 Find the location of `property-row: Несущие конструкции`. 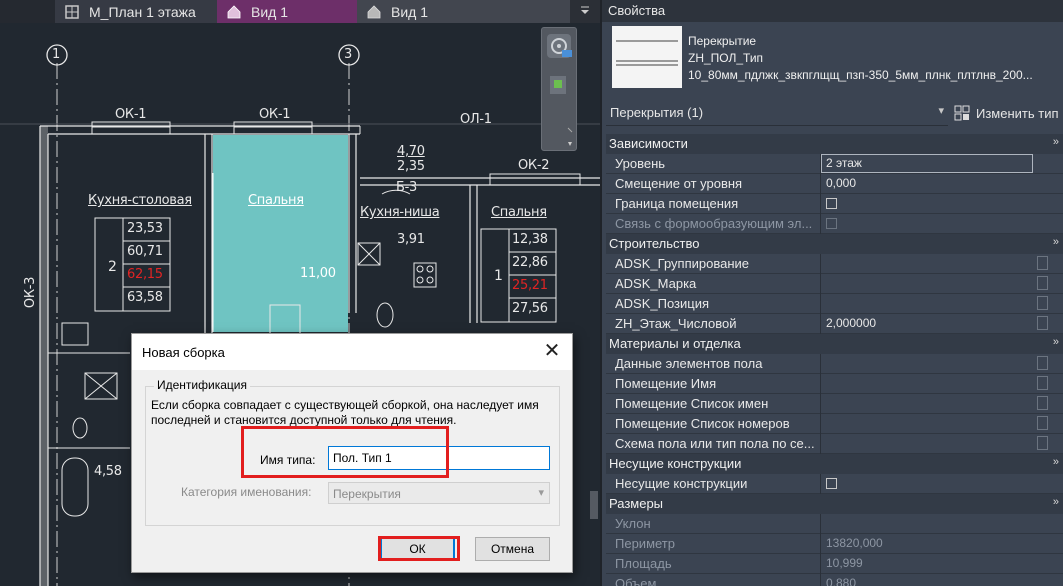

property-row: Несущие конструкции is located at coordinates (834, 484).